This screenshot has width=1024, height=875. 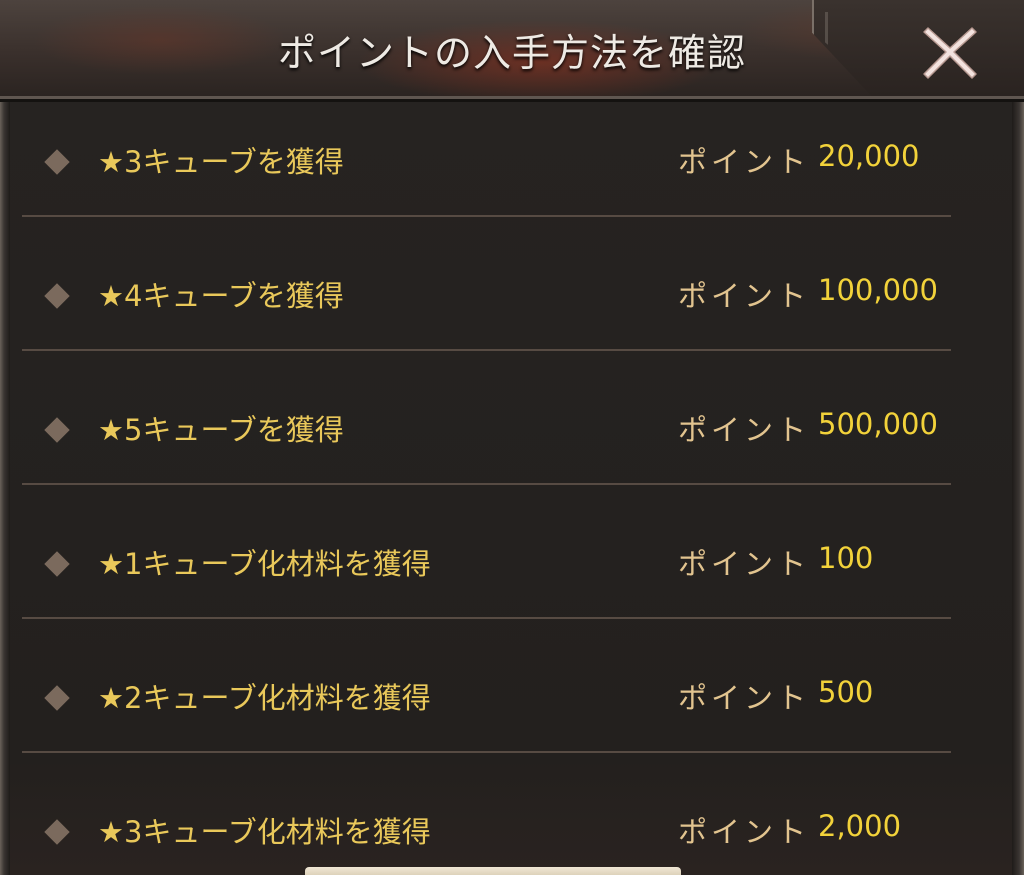 I want to click on row-label: ★4キューブを獲得, so click(x=221, y=296).